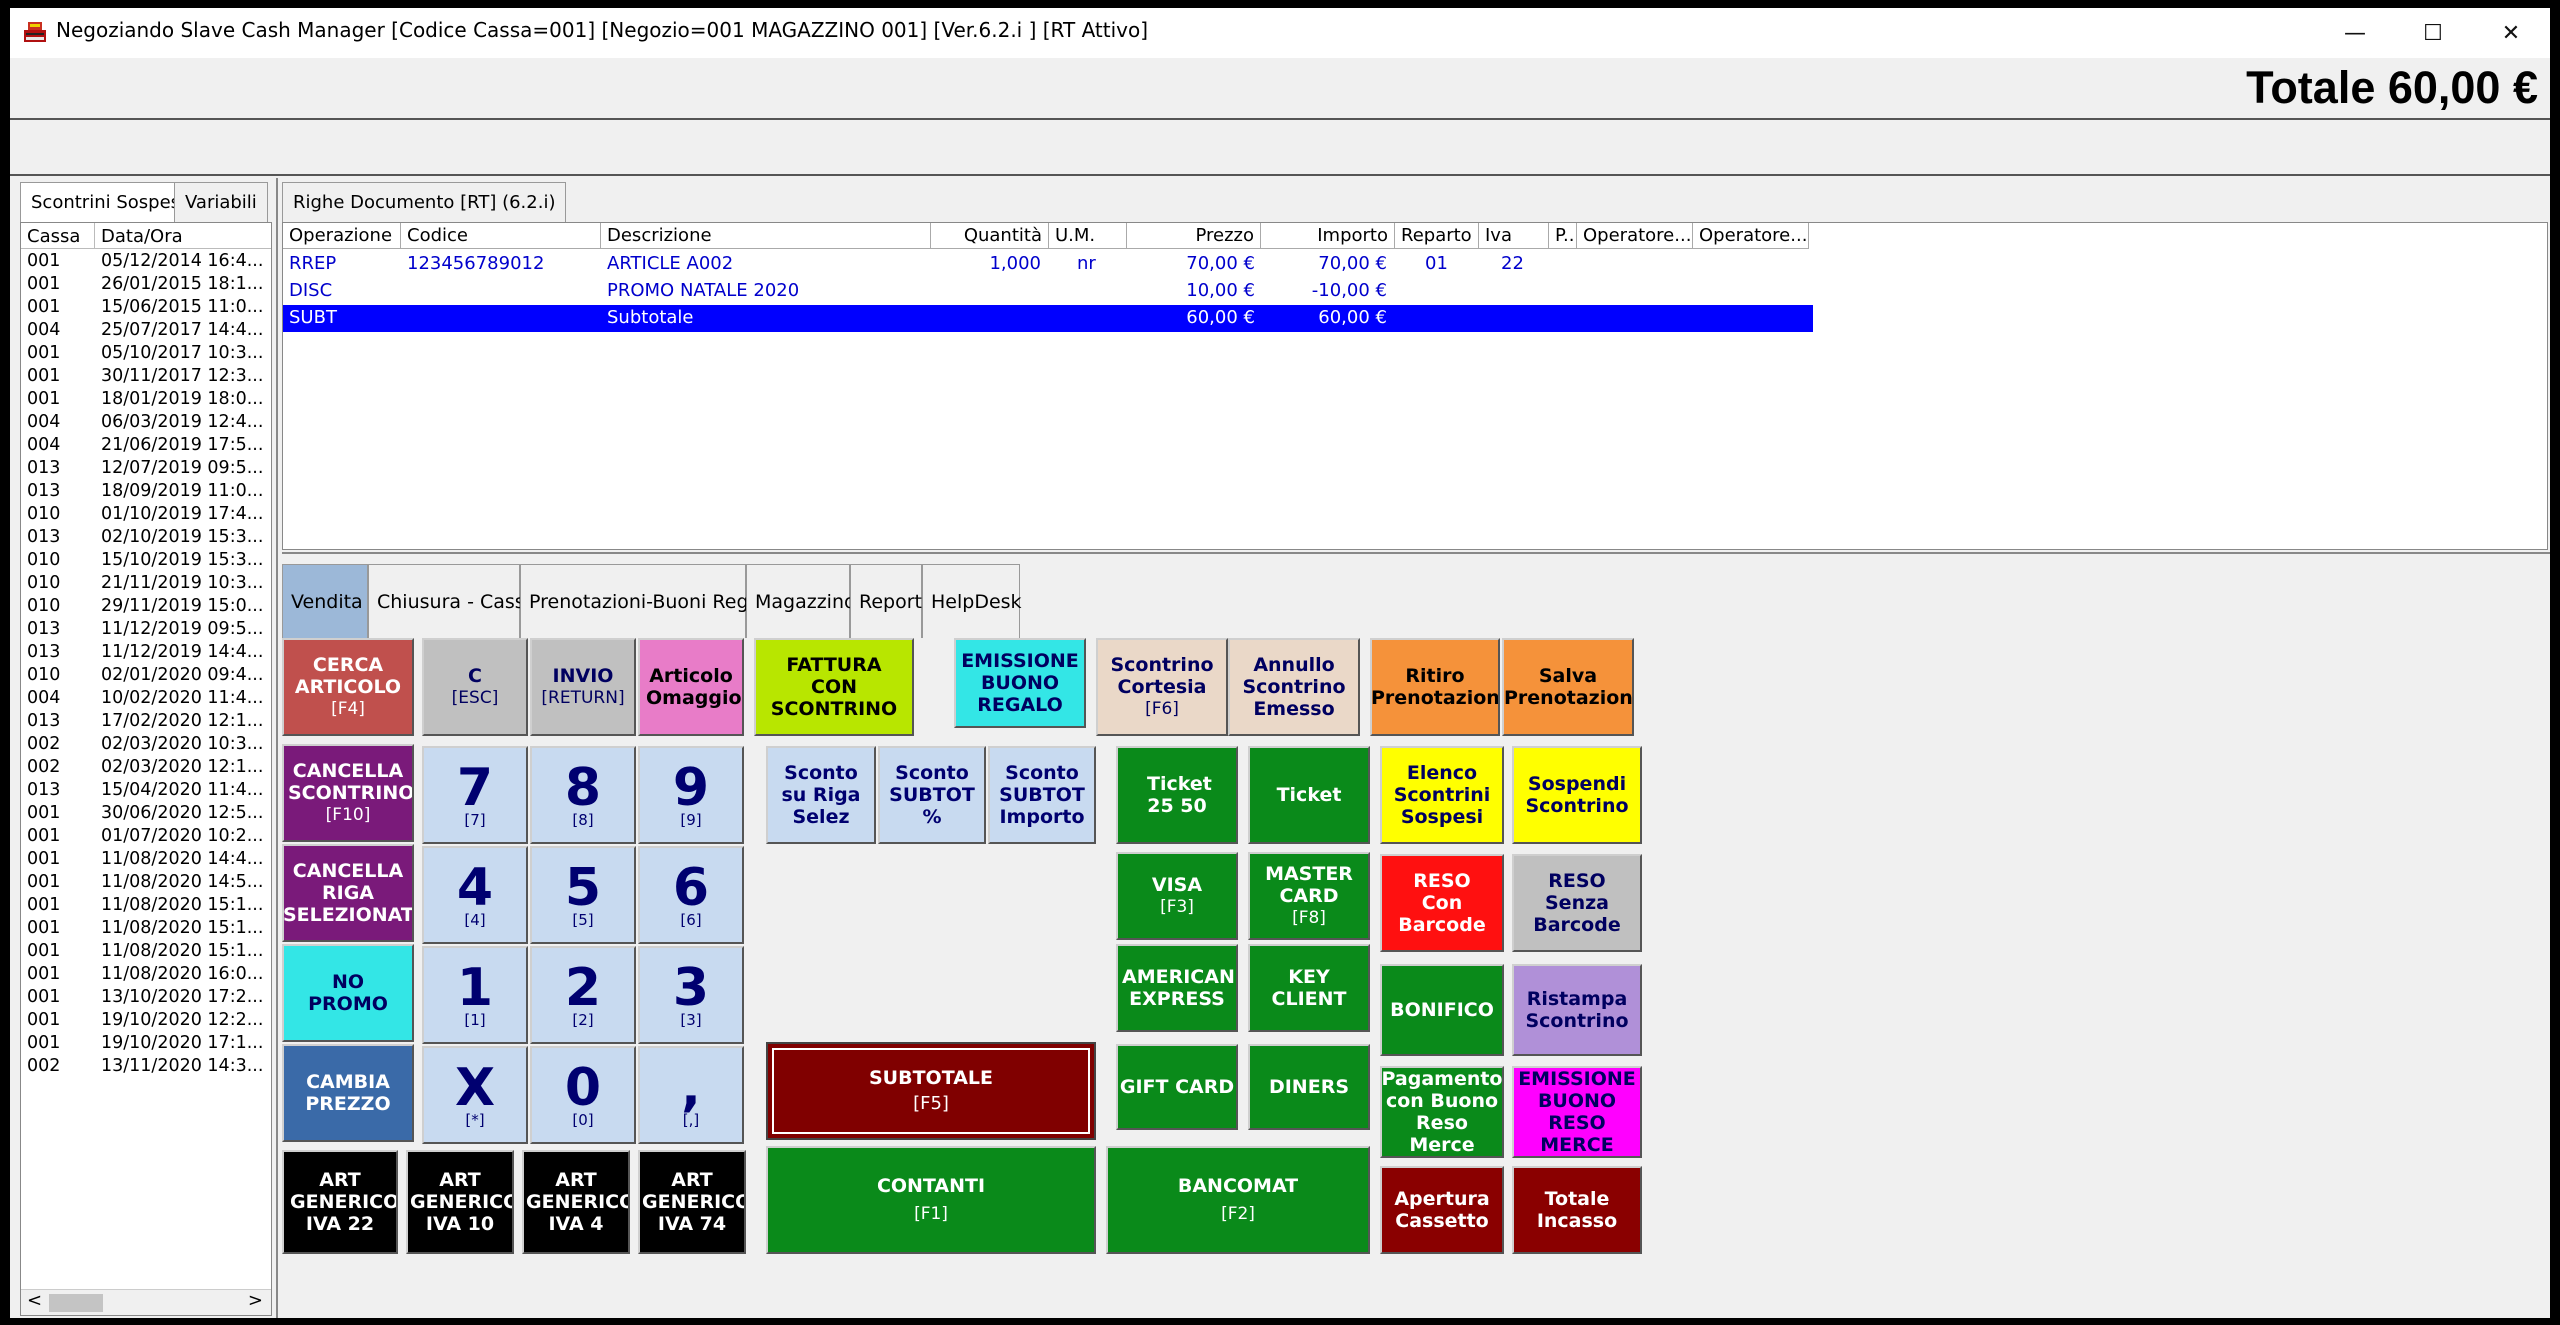 Image resolution: width=2560 pixels, height=1325 pixels. What do you see at coordinates (821, 795) in the screenshot?
I see `sconto-riga-button: Sconto su Riga Selez` at bounding box center [821, 795].